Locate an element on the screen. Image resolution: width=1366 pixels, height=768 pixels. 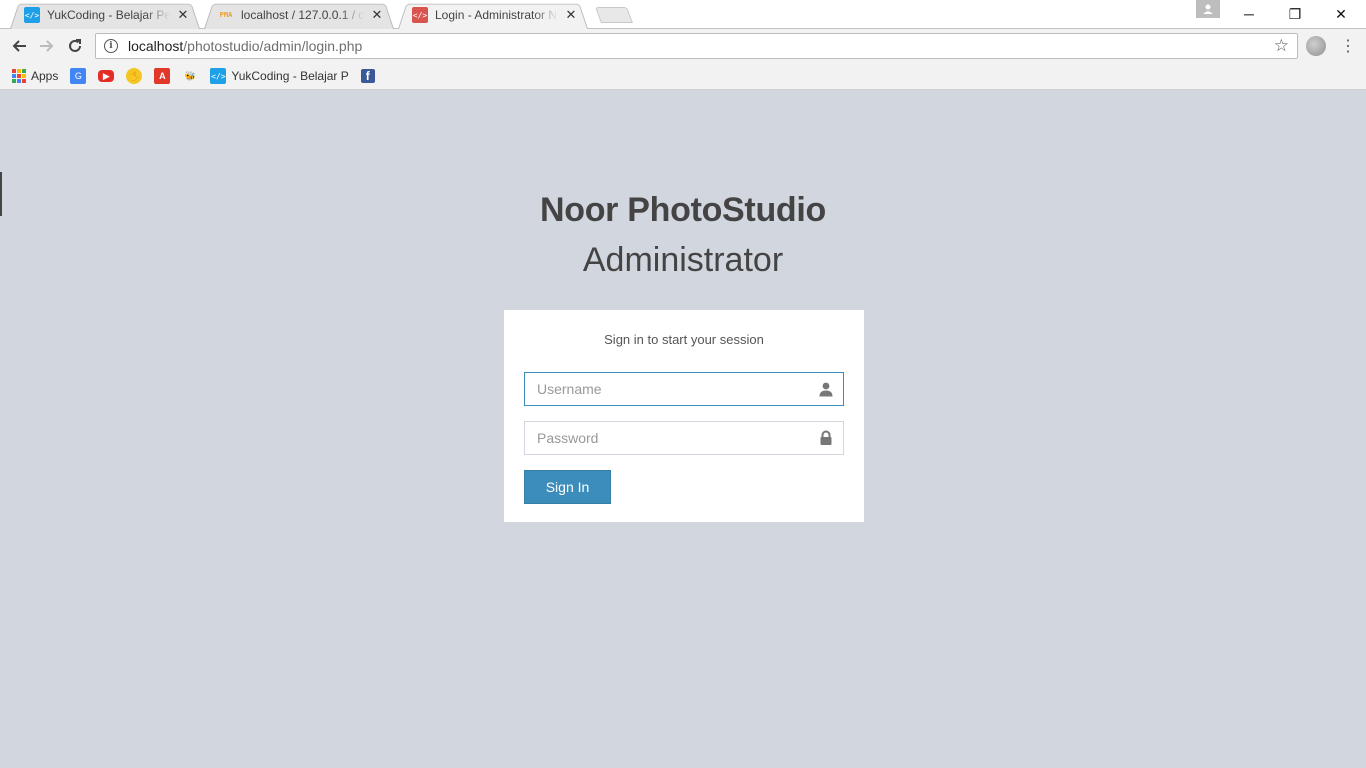
tab-phpmyadmin: PMA localhost / 127.0.0.1 / db ✕ is located at coordinates (299, 15).